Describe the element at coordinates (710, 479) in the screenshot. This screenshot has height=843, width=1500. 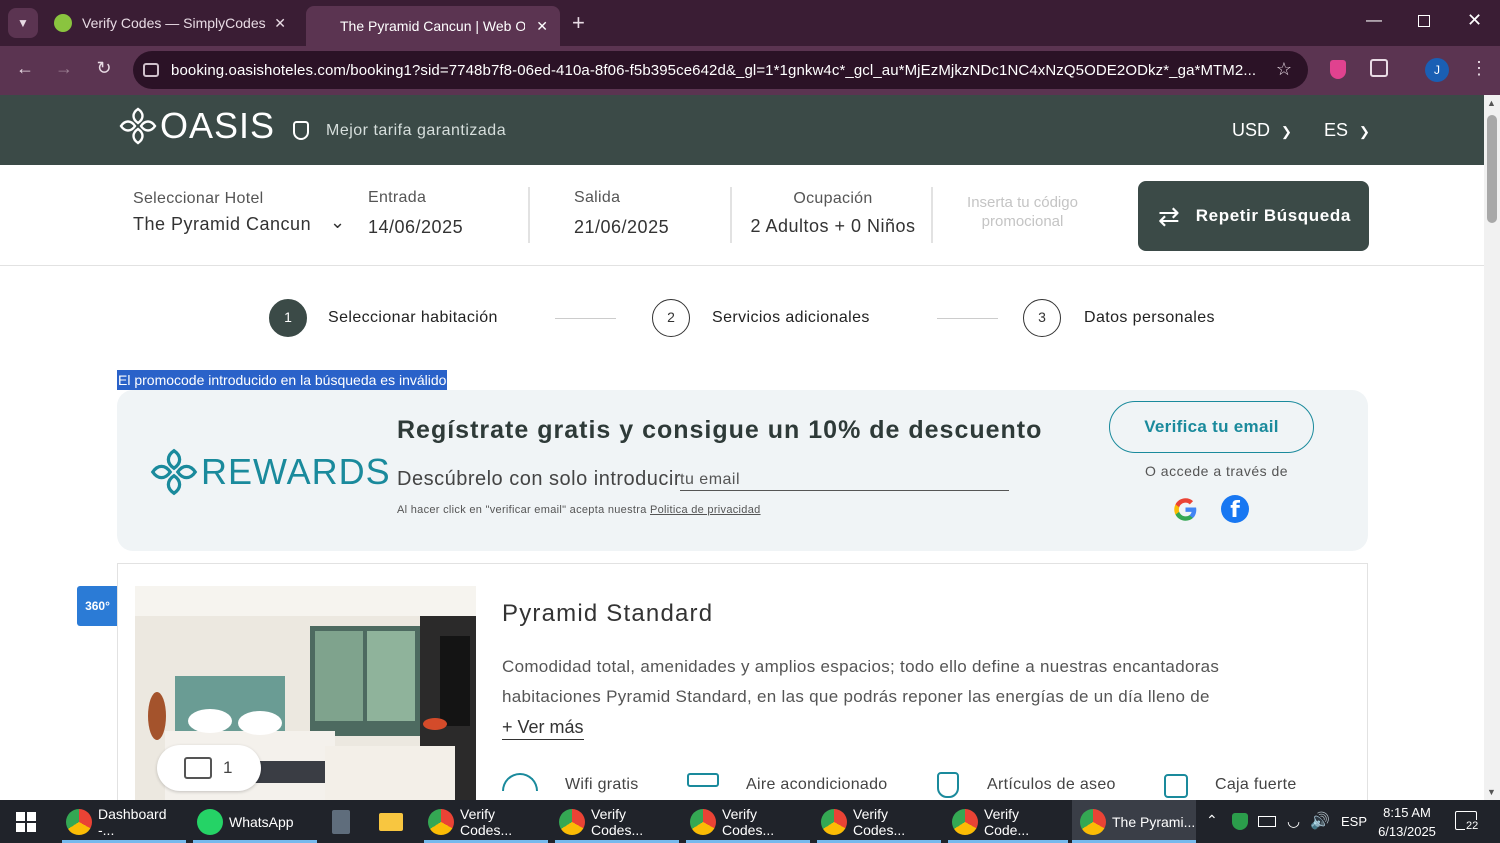
I see `email-placeholder: tu email` at that location.